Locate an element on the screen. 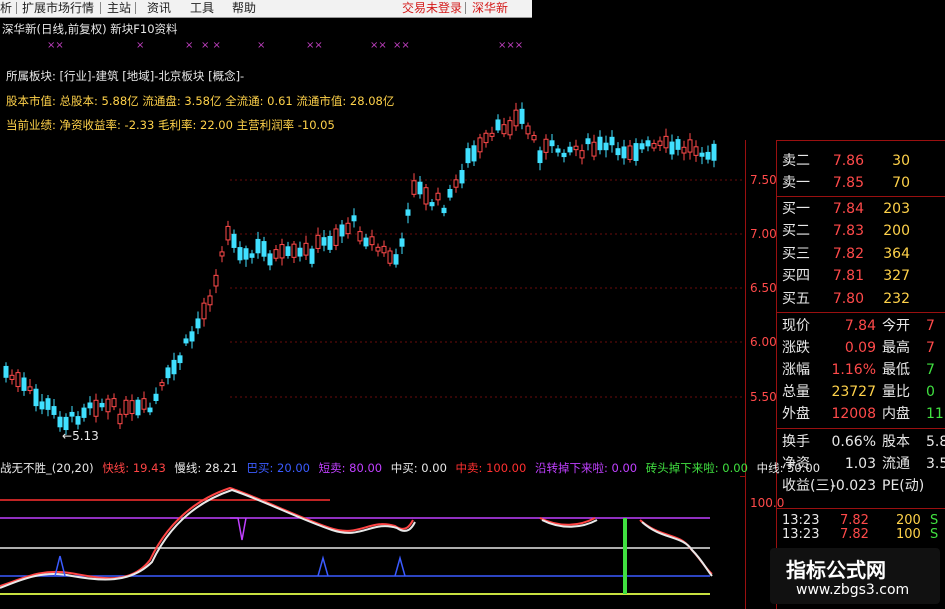 The image size is (945, 609). quote-row: 换手 0.66% 股本 5.88 is located at coordinates (861, 442).